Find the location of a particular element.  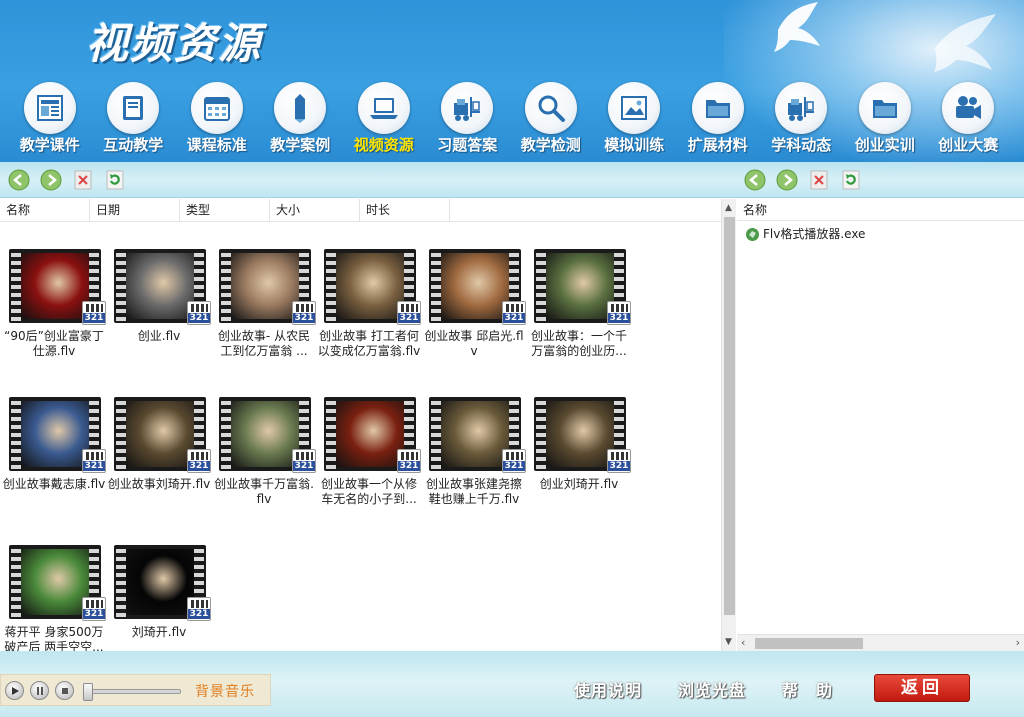

right-stop-button is located at coordinates (819, 180).